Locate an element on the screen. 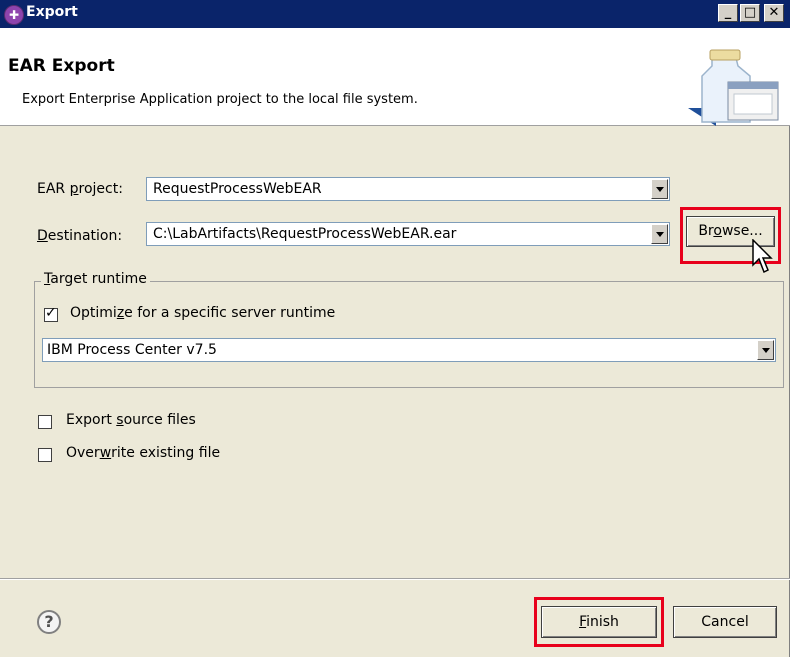 The width and height of the screenshot is (798, 657). label-text: Over is located at coordinates (83, 453).